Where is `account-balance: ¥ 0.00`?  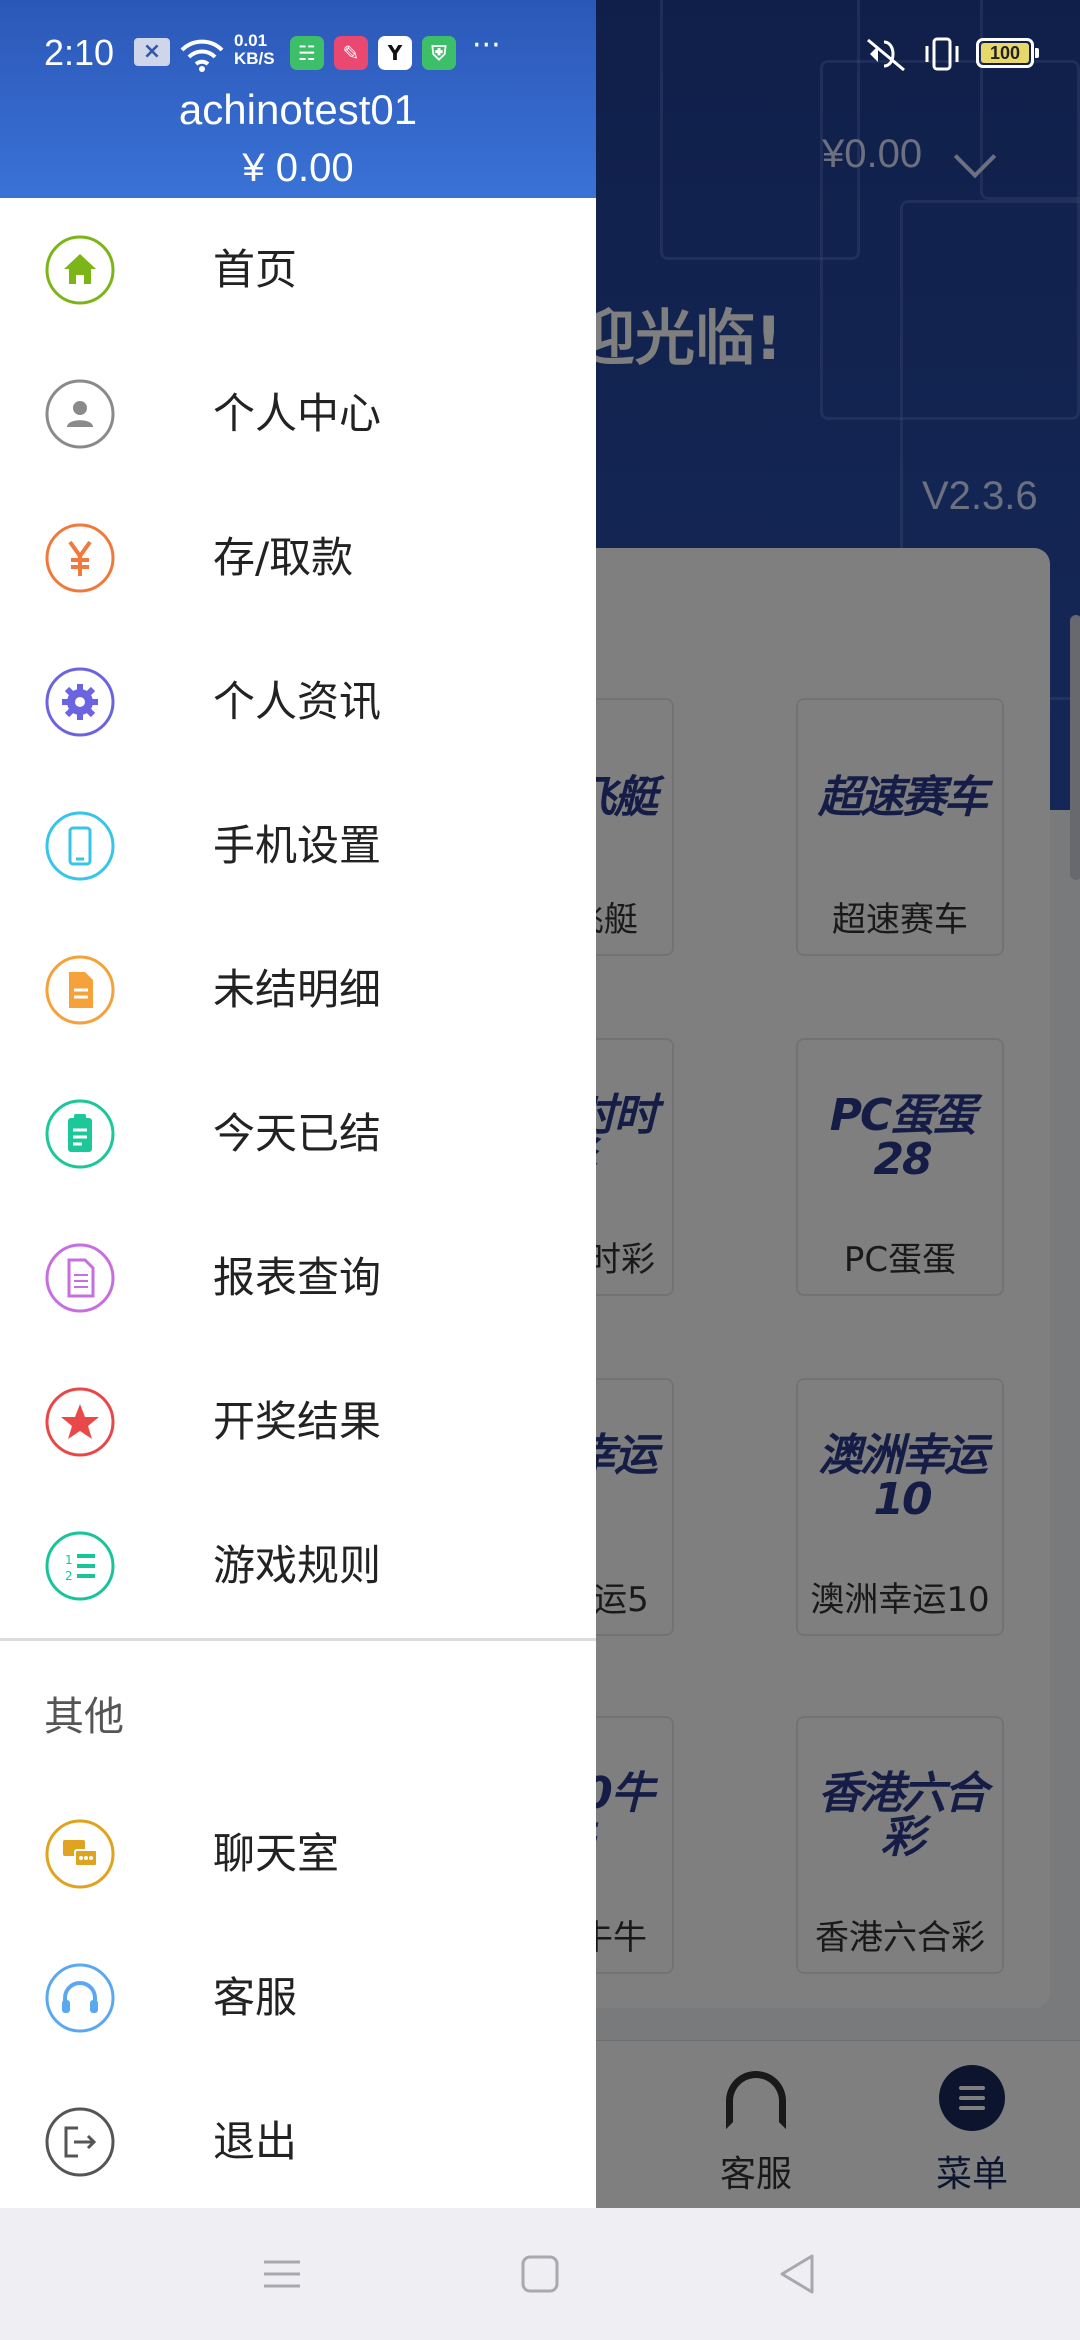
account-balance: ¥ 0.00 is located at coordinates (298, 168).